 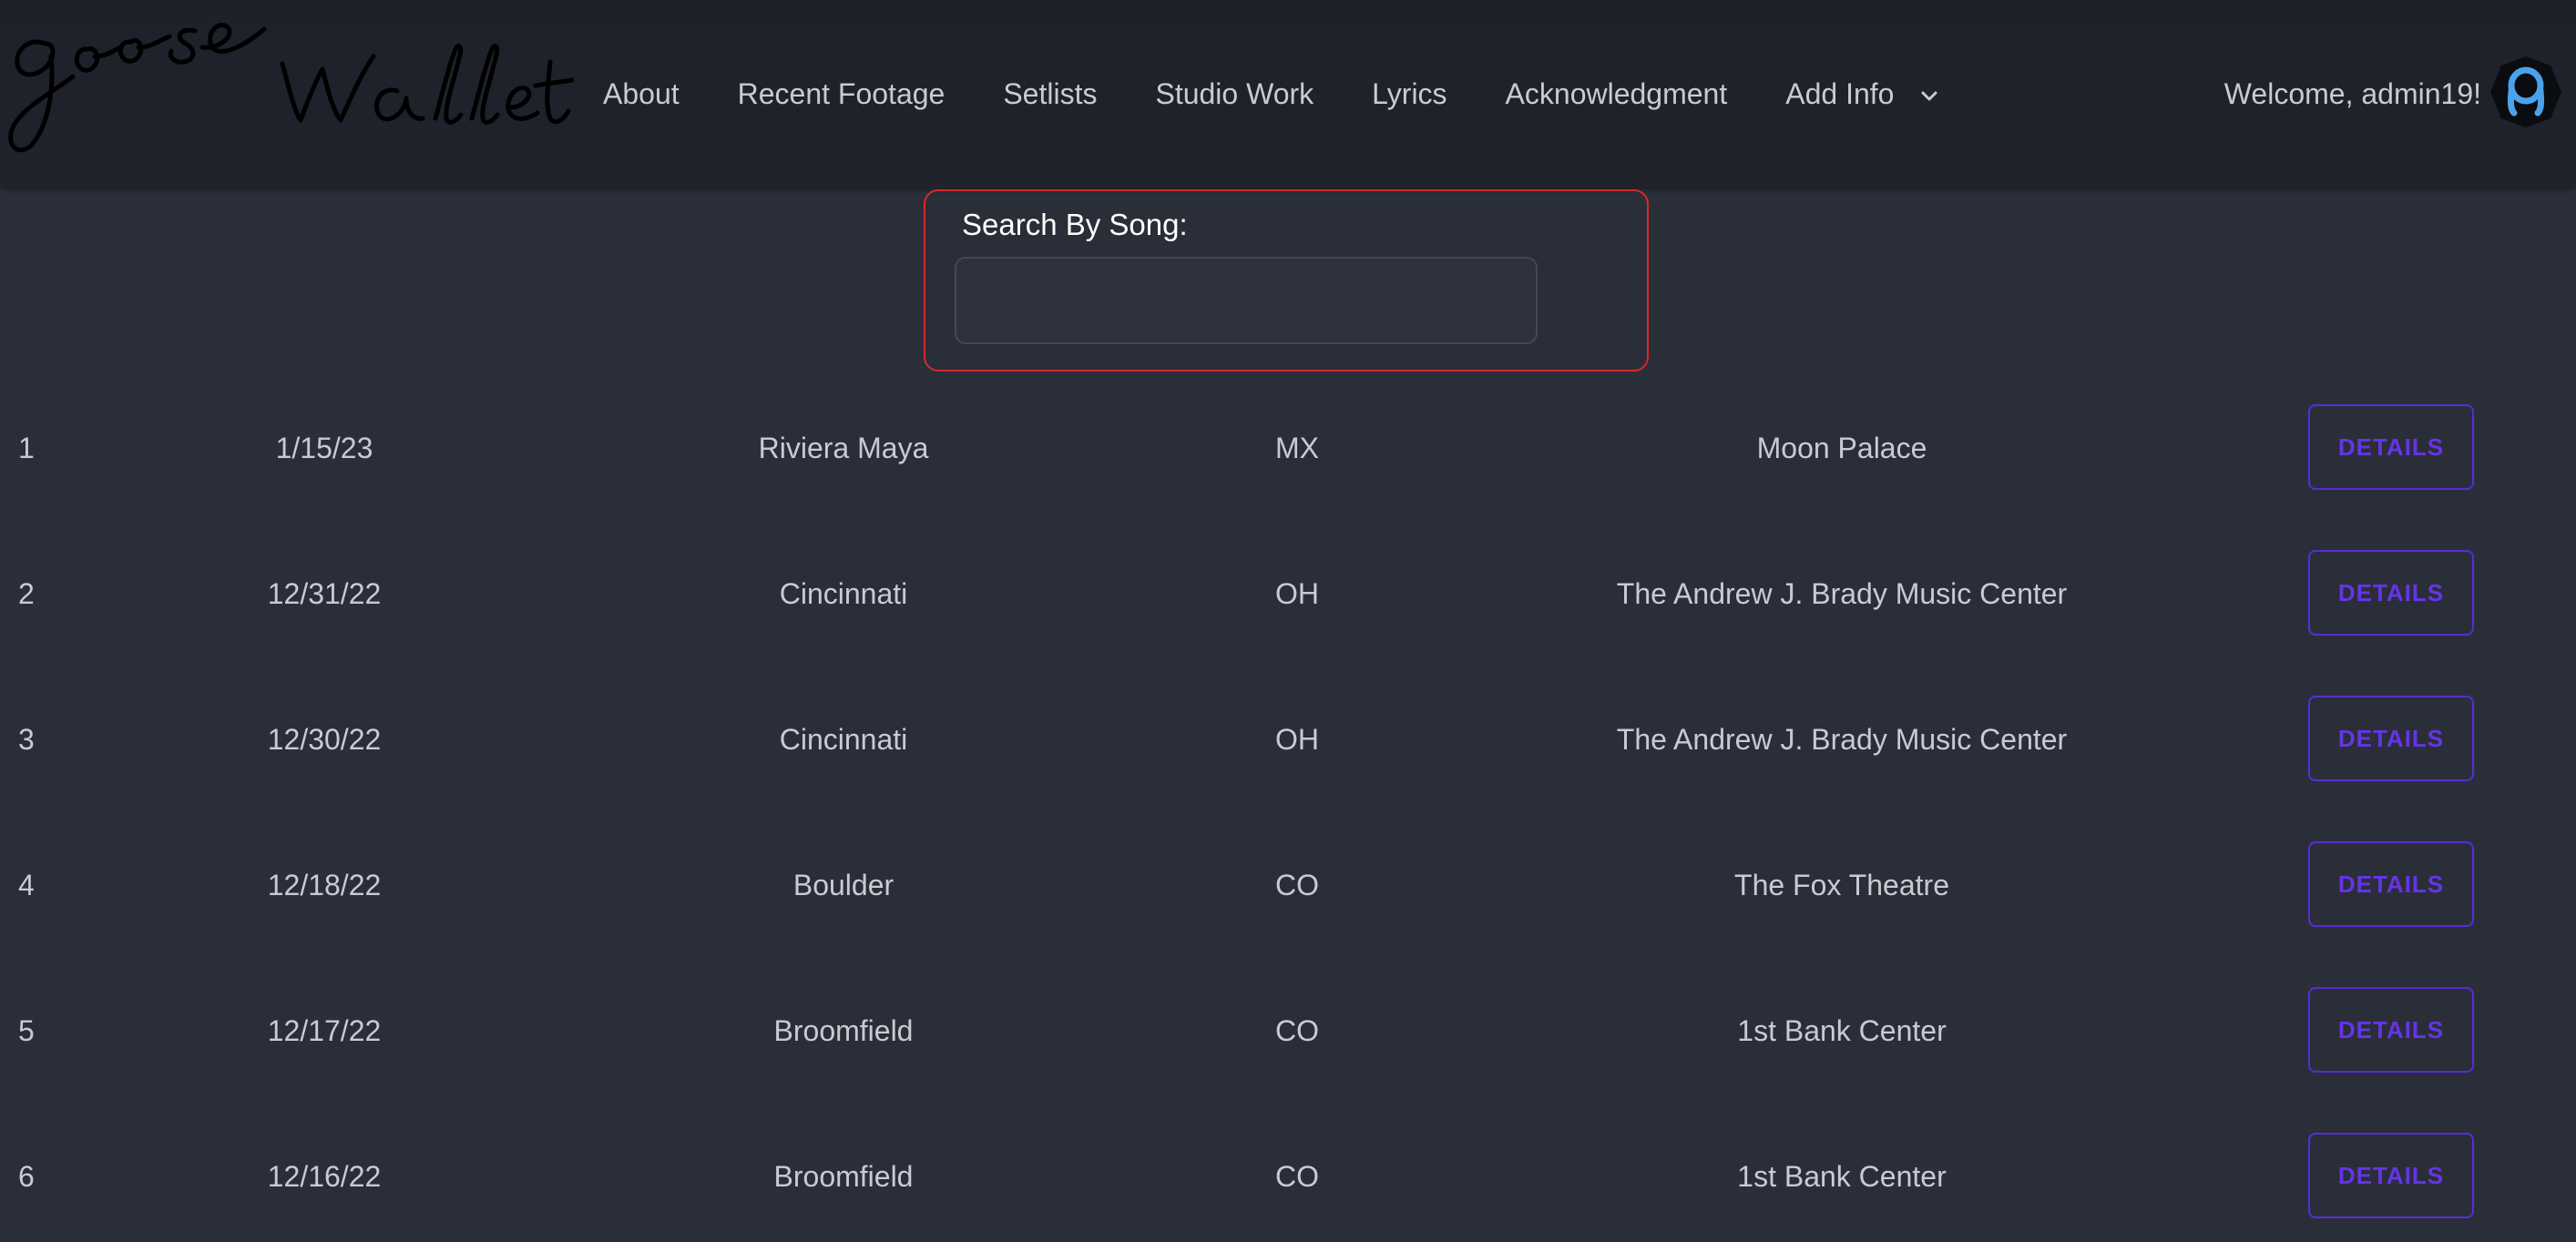 I want to click on nav-item-acknowledgment: Acknowledgment, so click(x=1617, y=94).